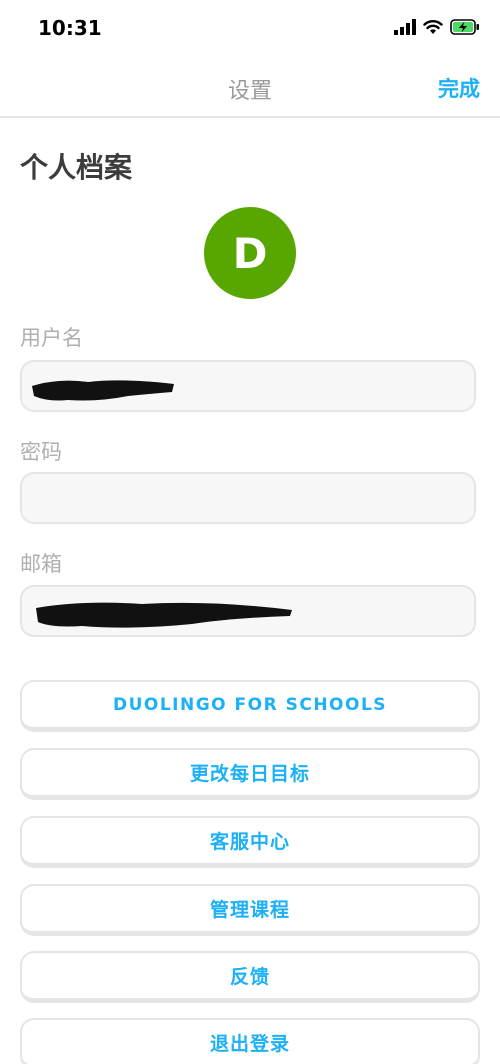  Describe the element at coordinates (405, 27) in the screenshot. I see `cellular-signal-icon` at that location.